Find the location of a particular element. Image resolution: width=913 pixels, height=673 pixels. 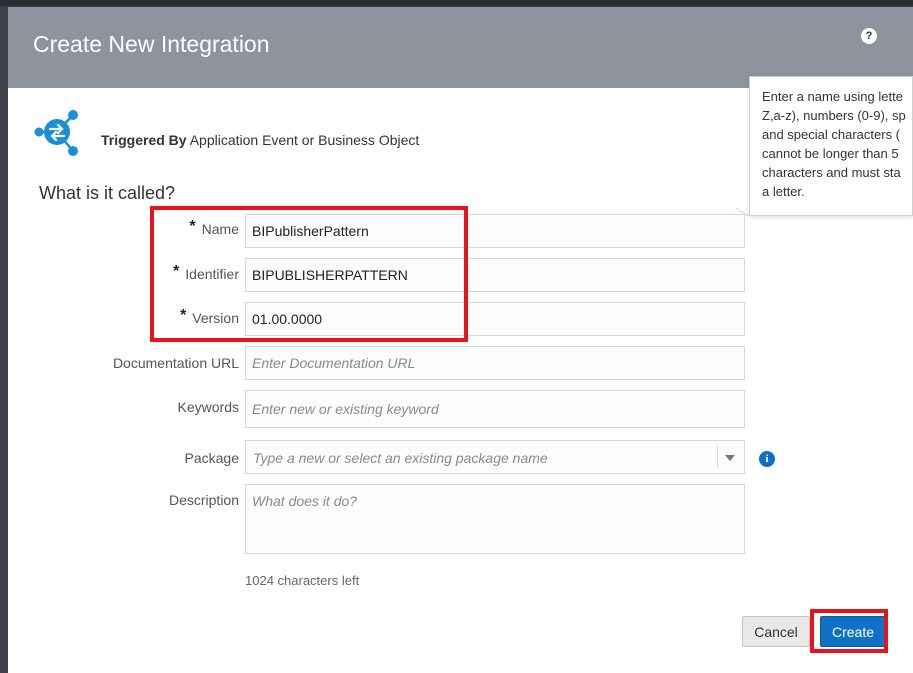

name-label: * Name is located at coordinates (214, 228).